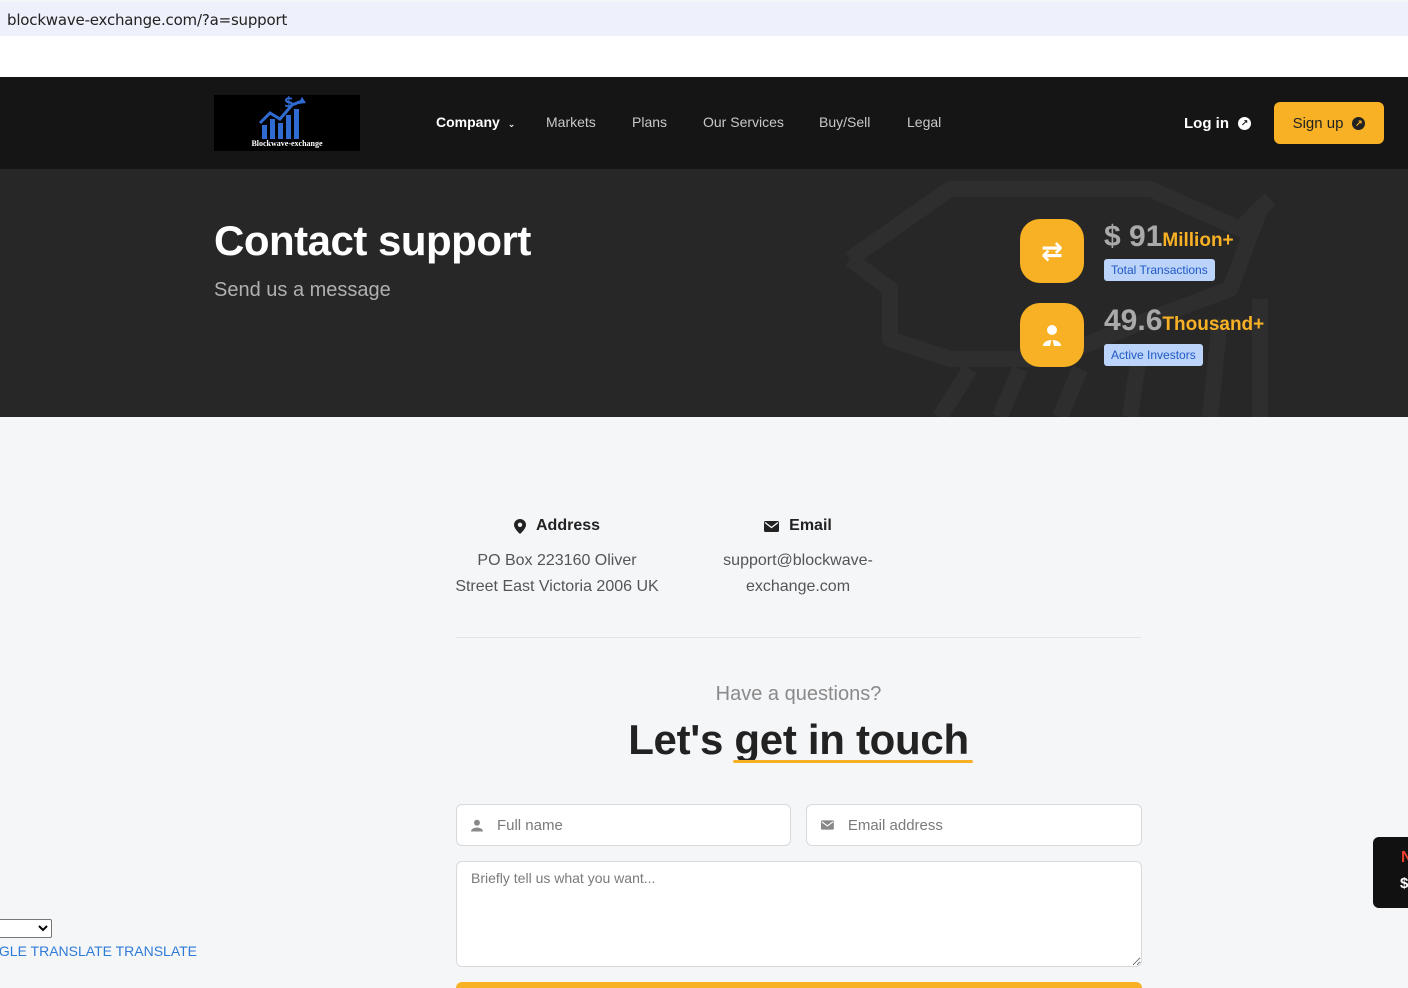  What do you see at coordinates (743, 122) in the screenshot?
I see `nav-our-services: Our Services` at bounding box center [743, 122].